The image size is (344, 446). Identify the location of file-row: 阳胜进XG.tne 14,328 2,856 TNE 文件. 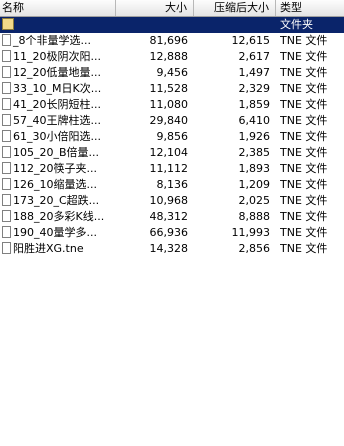
(172, 249).